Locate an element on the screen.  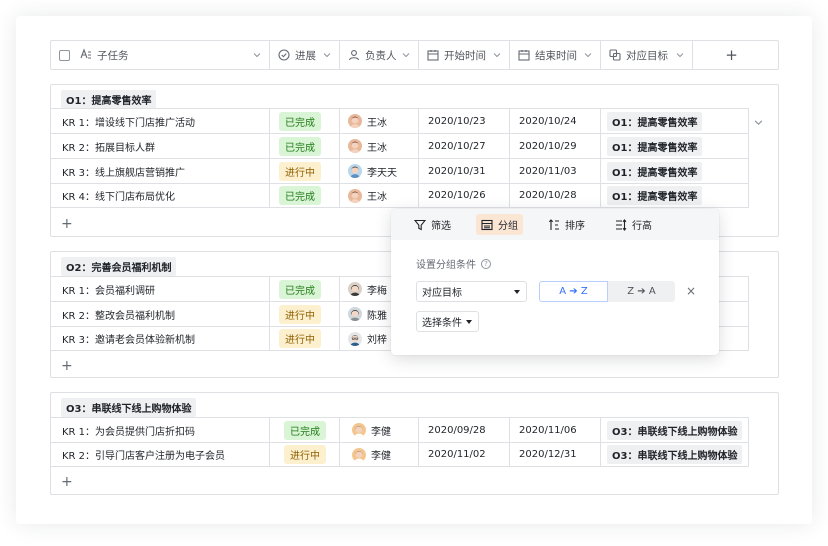
plus-icon: + is located at coordinates (731, 55).